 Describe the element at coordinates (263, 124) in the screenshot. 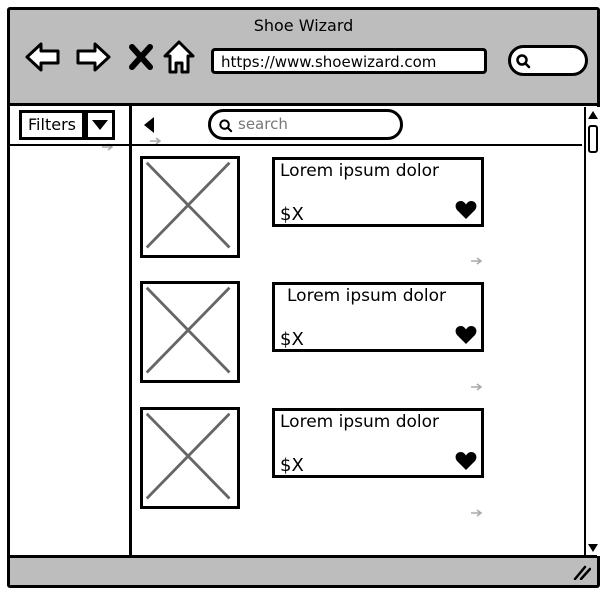

I see `search-placeholder: search` at that location.